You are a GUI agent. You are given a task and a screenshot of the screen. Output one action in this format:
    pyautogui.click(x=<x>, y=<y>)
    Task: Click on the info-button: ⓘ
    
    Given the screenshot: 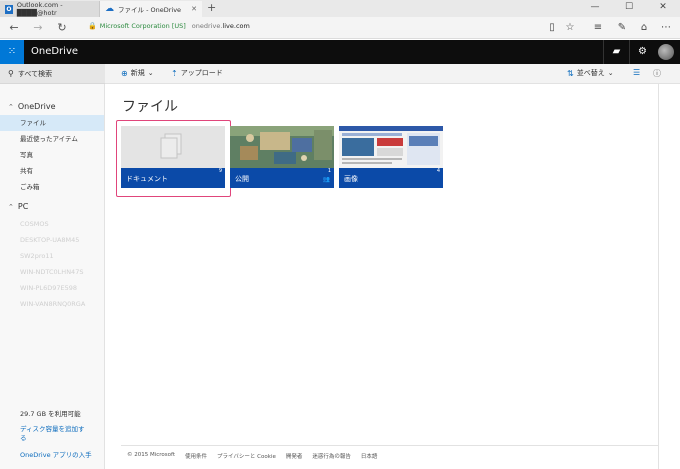 What is the action you would take?
    pyautogui.click(x=658, y=73)
    